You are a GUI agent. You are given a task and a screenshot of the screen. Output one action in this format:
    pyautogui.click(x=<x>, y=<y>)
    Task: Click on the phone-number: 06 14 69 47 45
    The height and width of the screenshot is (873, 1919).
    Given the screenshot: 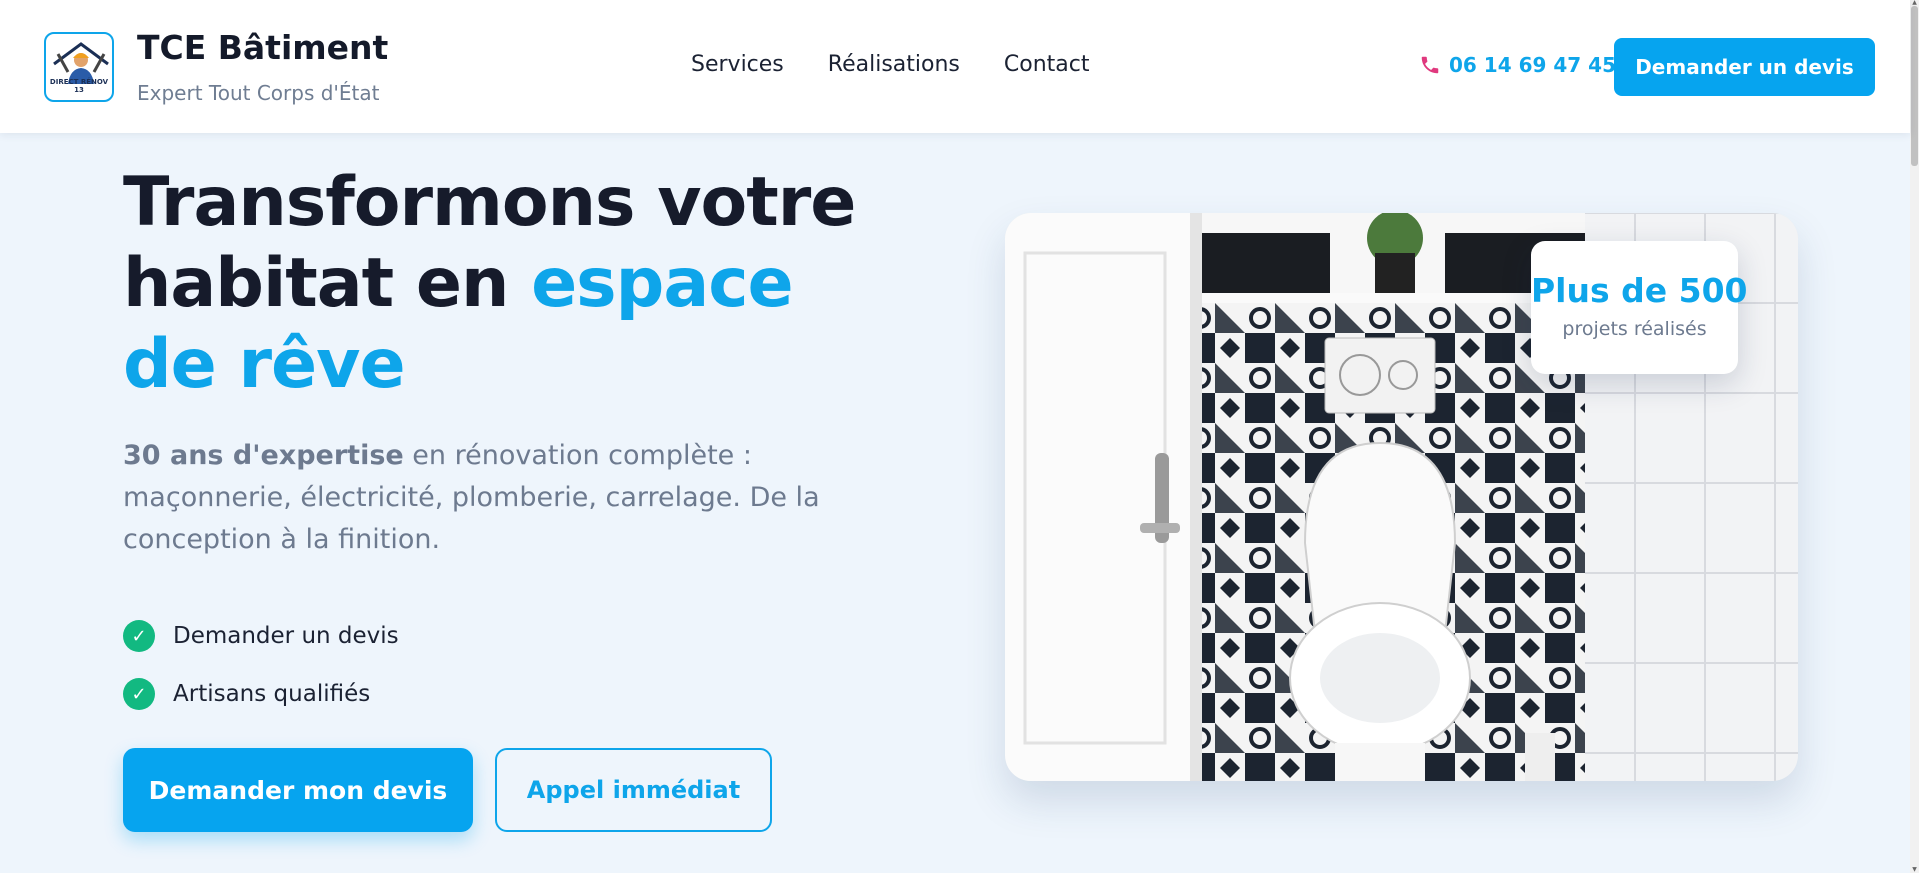 What is the action you would take?
    pyautogui.click(x=1533, y=65)
    